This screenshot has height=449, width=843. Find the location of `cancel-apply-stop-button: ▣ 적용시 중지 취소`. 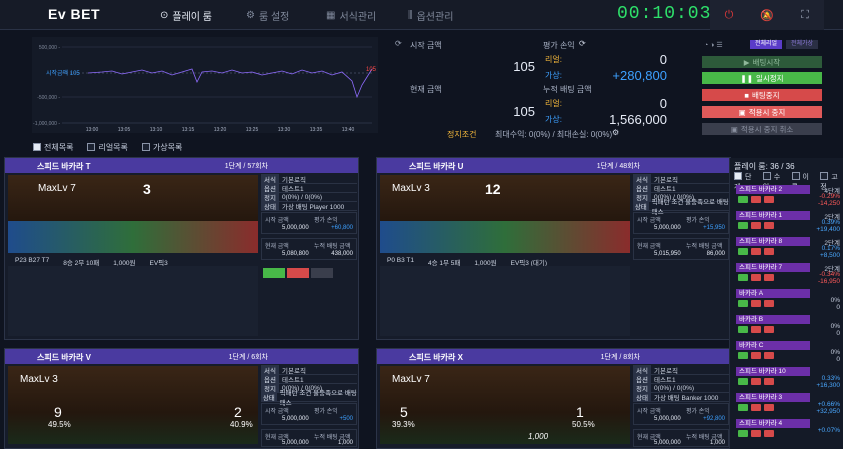

cancel-apply-stop-button: ▣ 적용시 중지 취소 is located at coordinates (762, 129).